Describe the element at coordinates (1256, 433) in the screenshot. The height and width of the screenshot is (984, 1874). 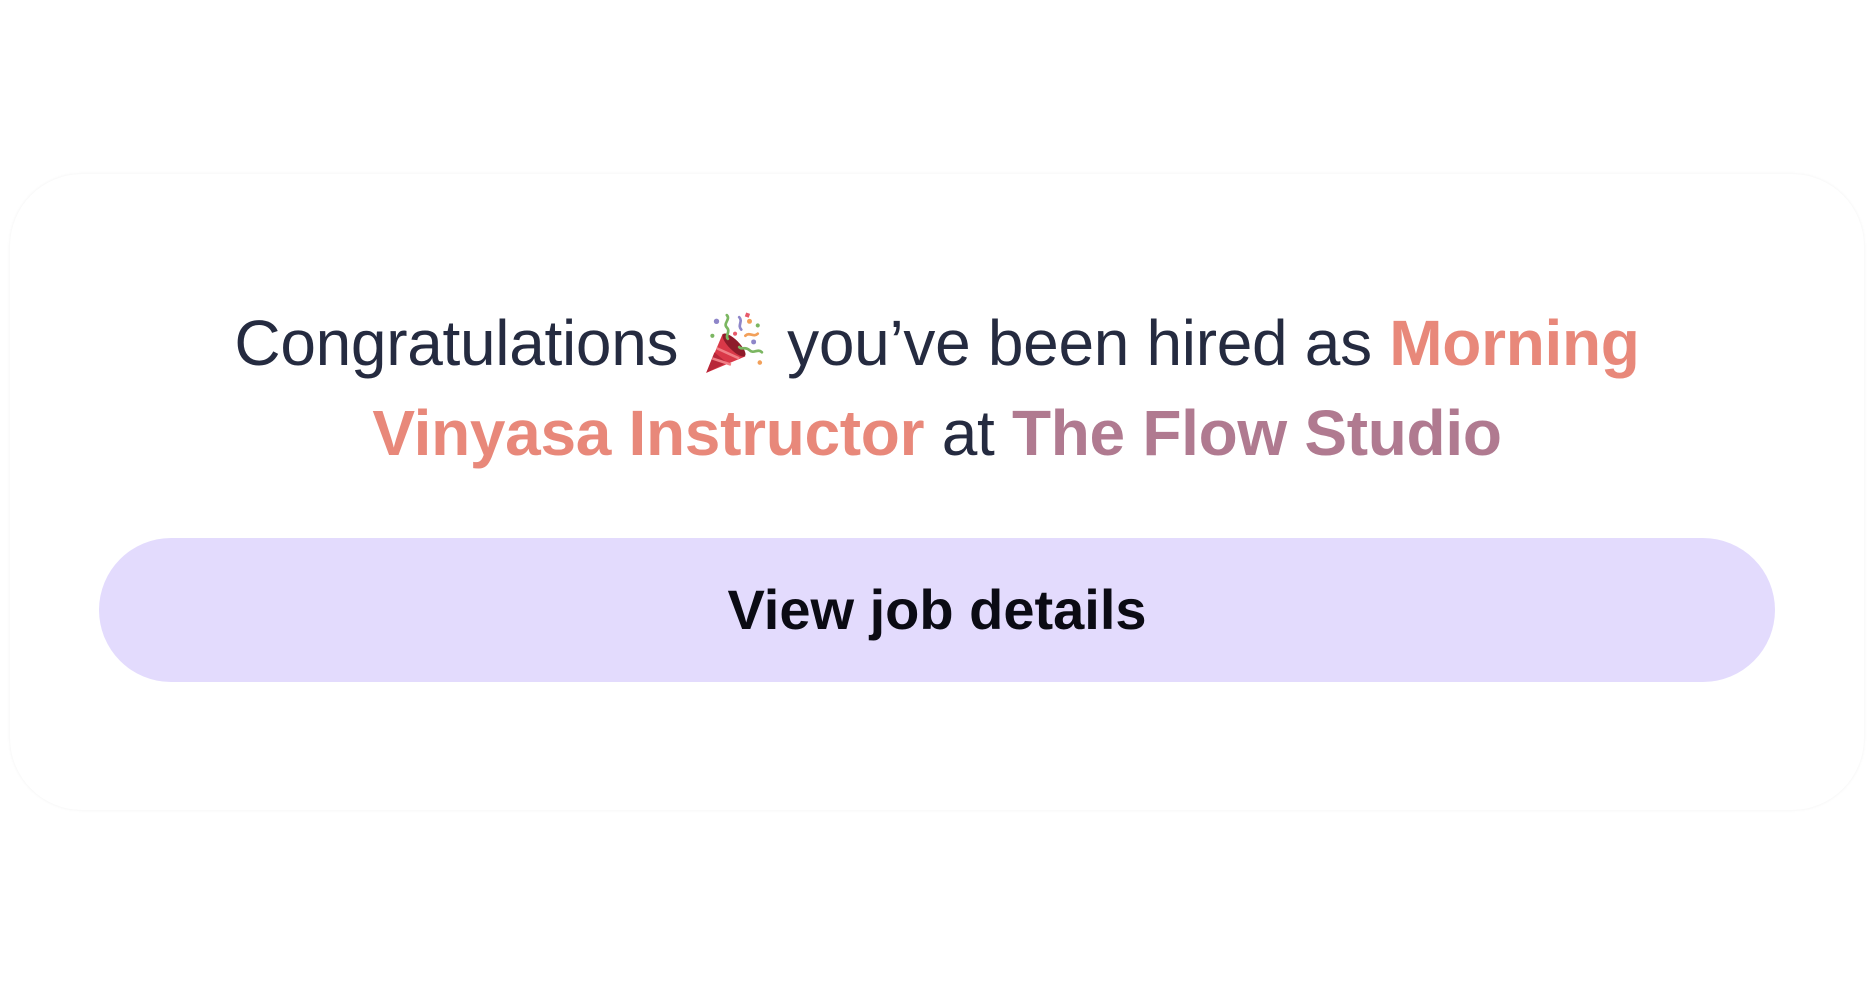
I see `company-name: The Flow Studio` at that location.